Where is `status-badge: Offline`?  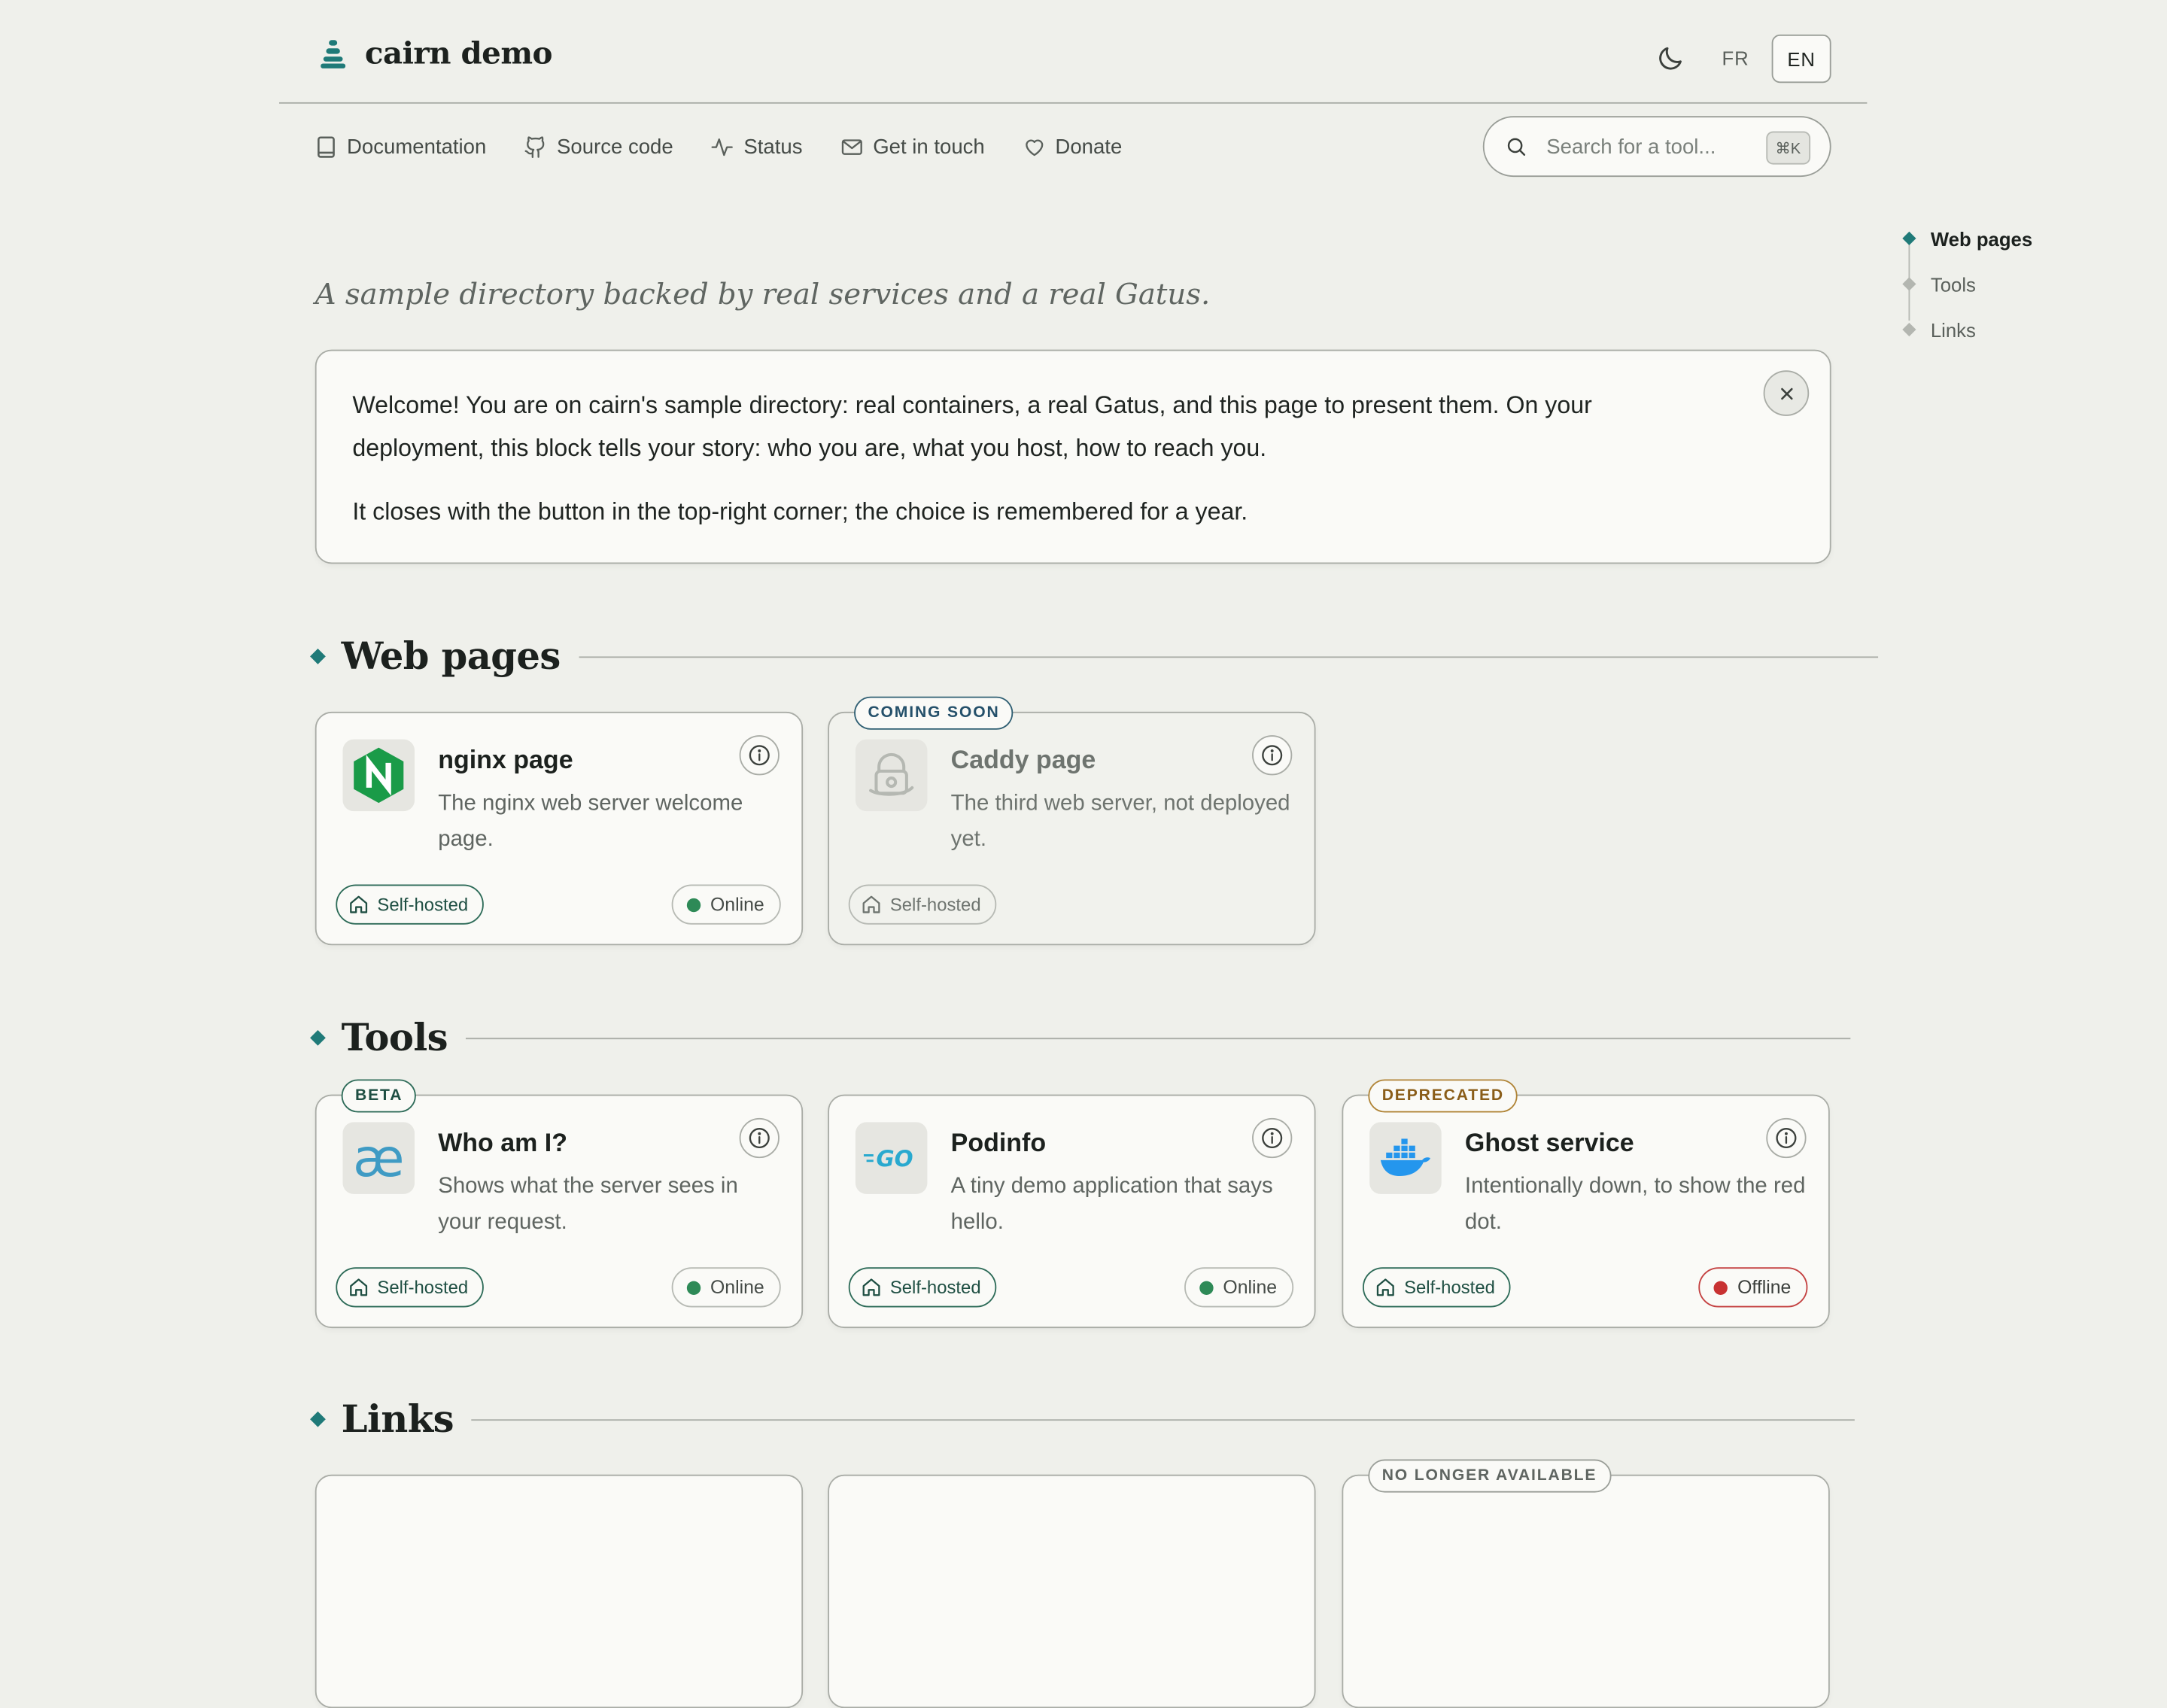 status-badge: Offline is located at coordinates (1753, 1287).